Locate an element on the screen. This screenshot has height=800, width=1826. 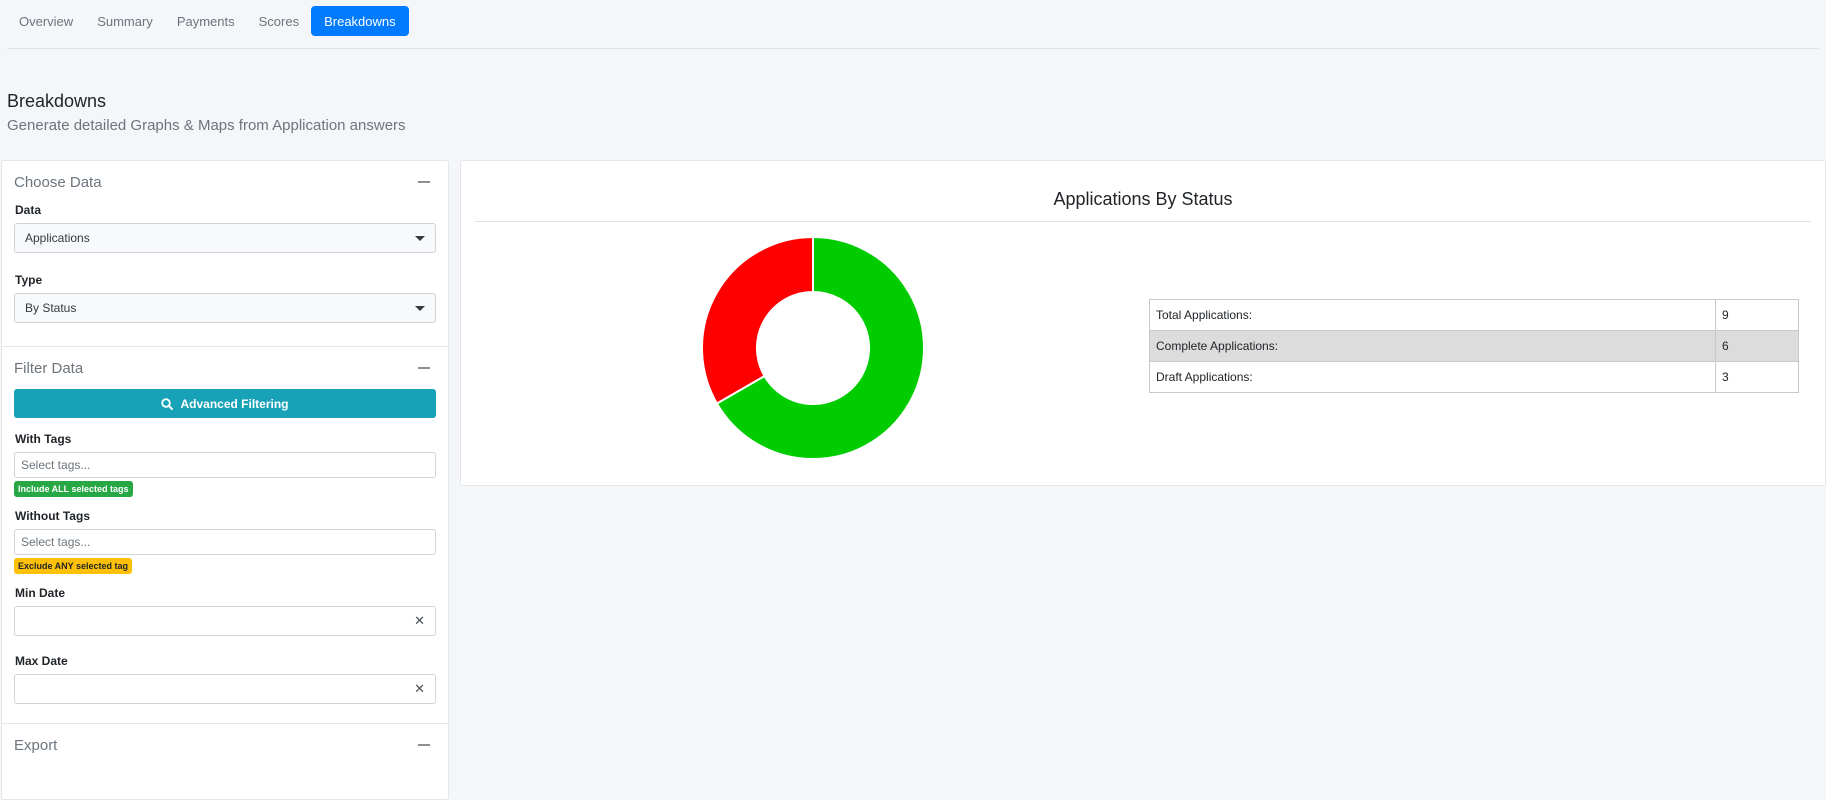
filter-data-header: Filter Data is located at coordinates (225, 368).